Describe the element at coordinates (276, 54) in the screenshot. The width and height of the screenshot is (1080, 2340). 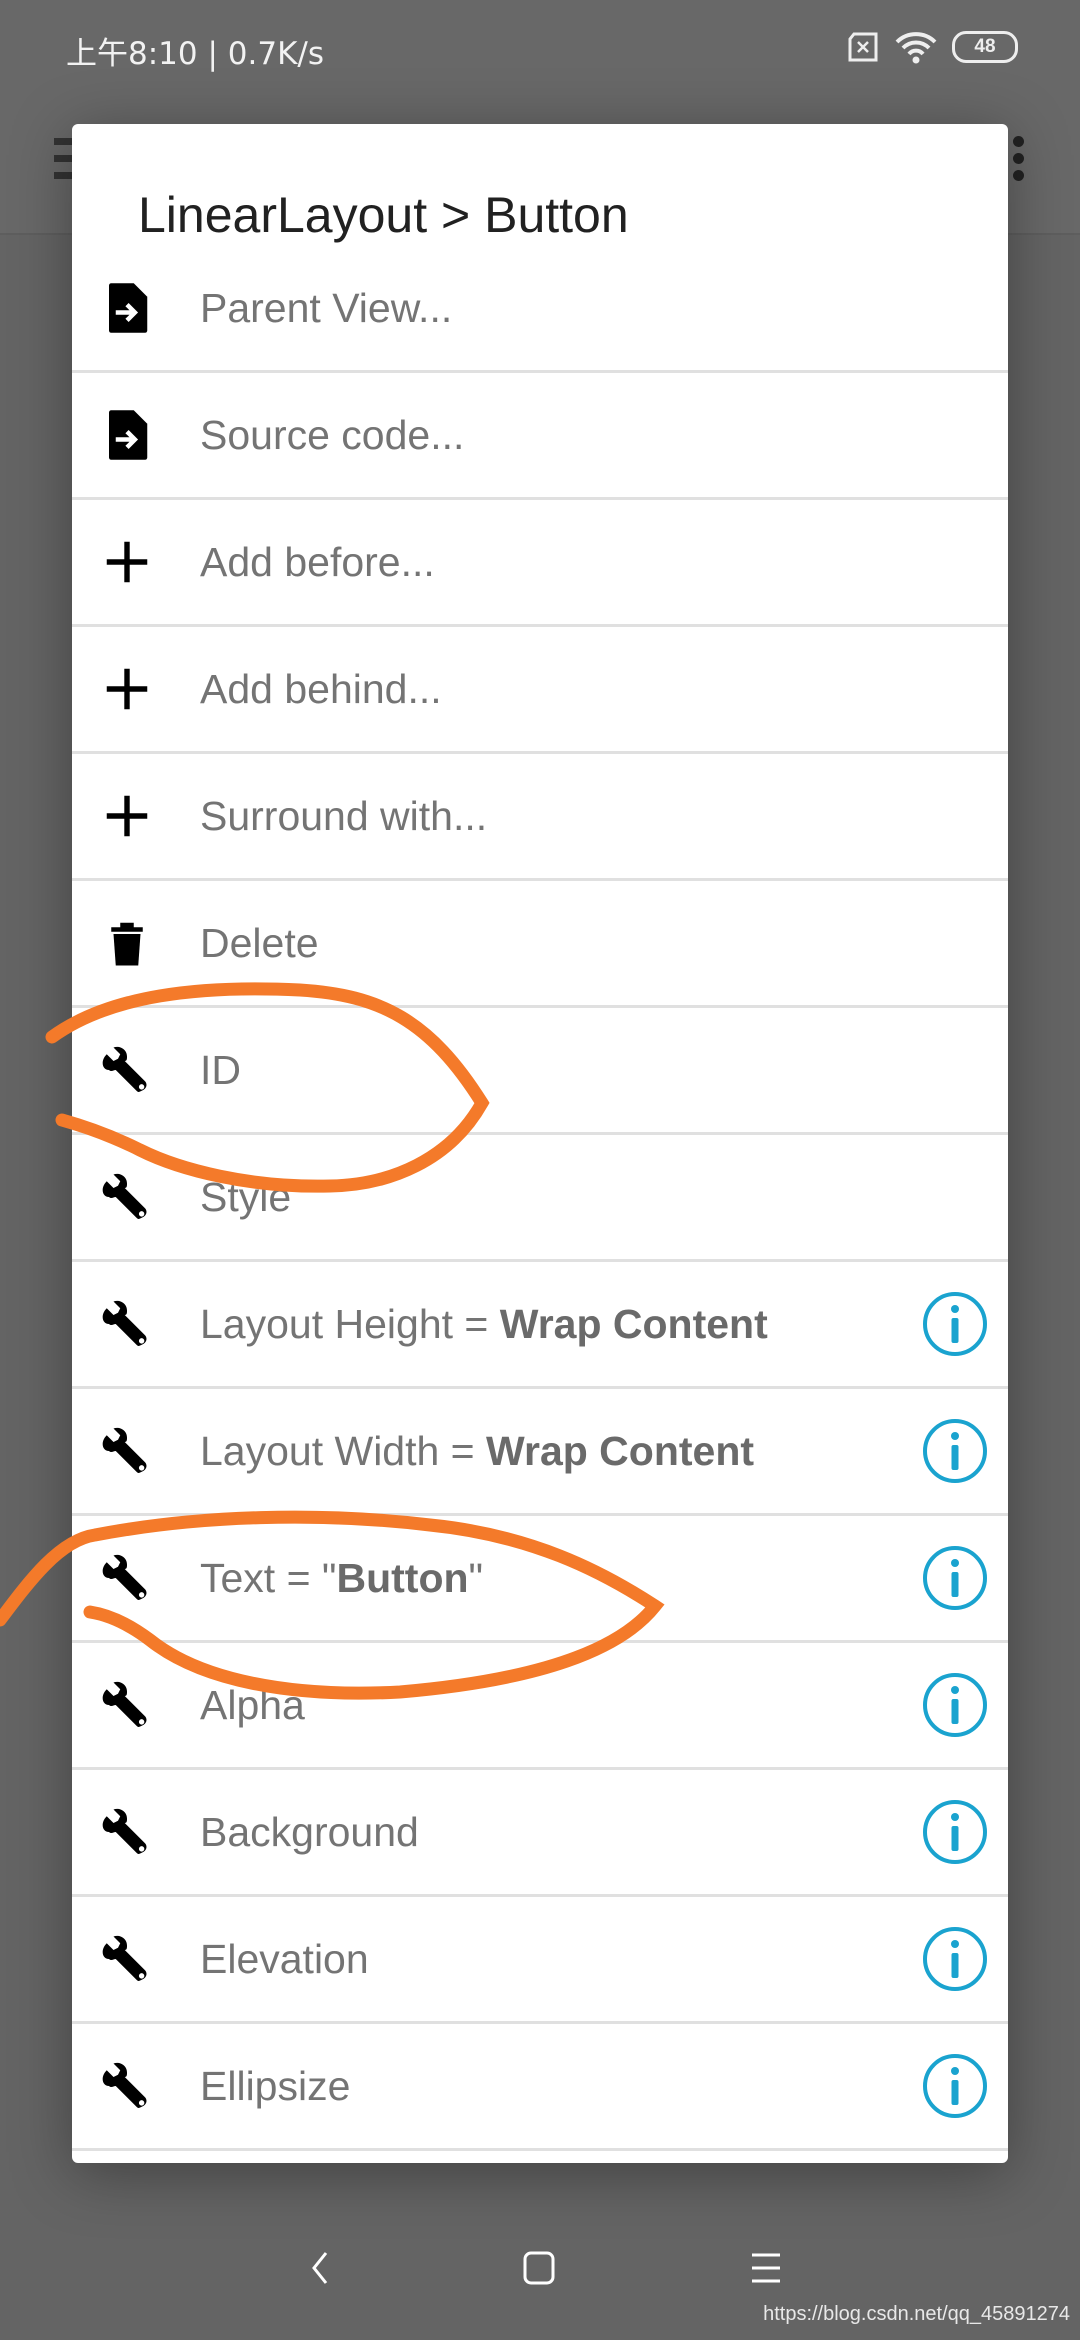
I see `network-speed: 0.7K/s` at that location.